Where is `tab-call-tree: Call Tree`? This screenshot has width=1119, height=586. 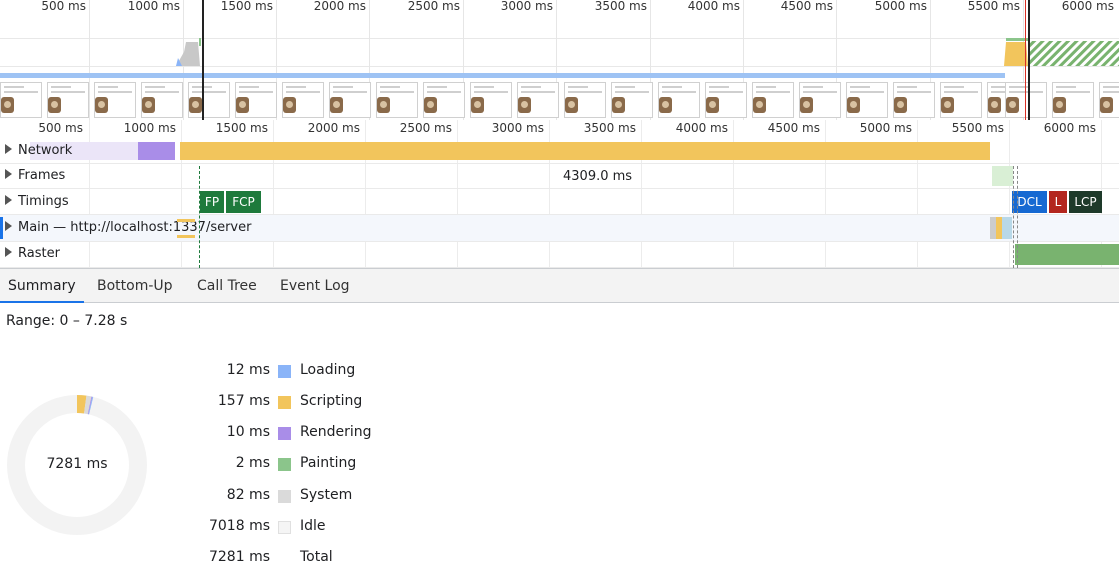
tab-call-tree: Call Tree is located at coordinates (227, 286).